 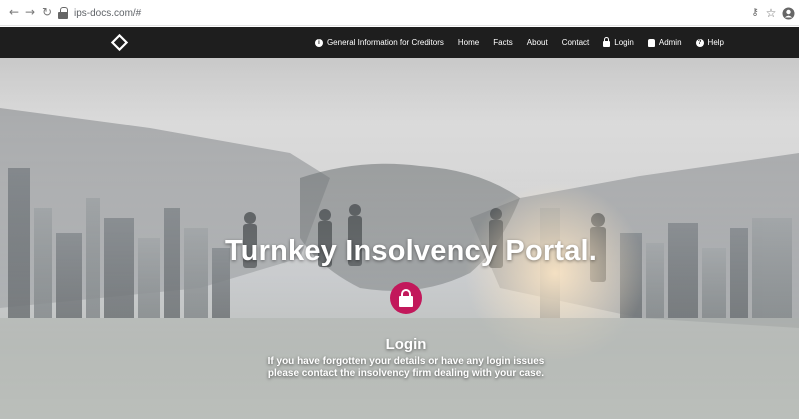 I want to click on nav-contact: Contact, so click(x=576, y=42).